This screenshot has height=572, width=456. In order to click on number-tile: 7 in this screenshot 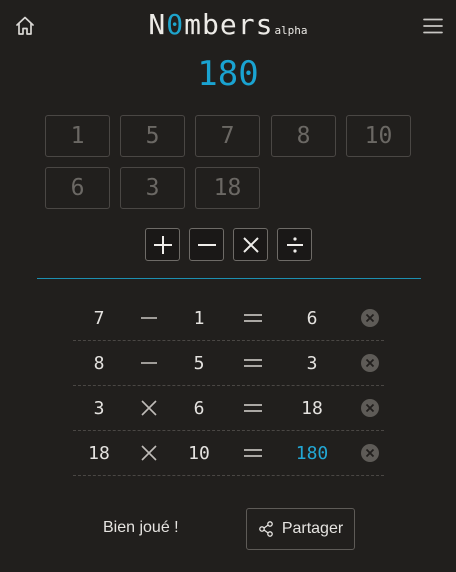, I will do `click(227, 136)`.